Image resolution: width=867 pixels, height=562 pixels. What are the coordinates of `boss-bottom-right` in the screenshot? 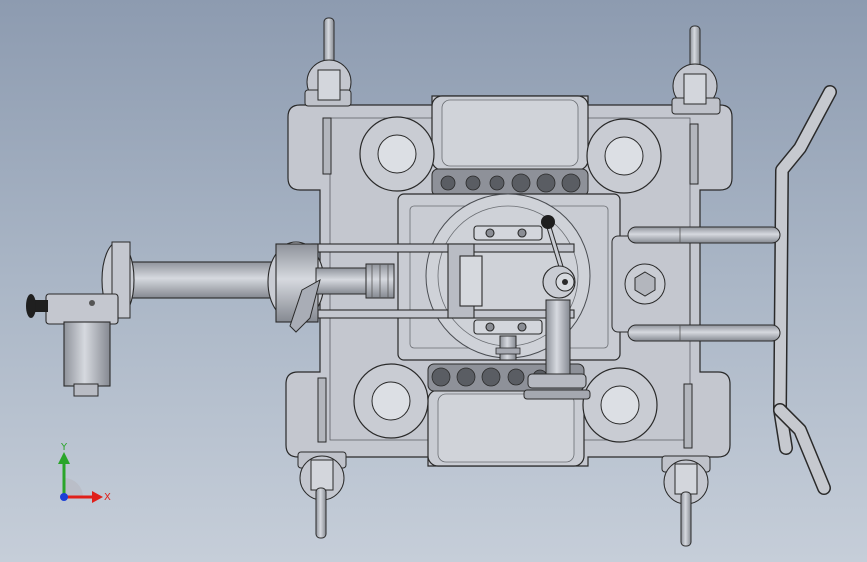 It's located at (620, 405).